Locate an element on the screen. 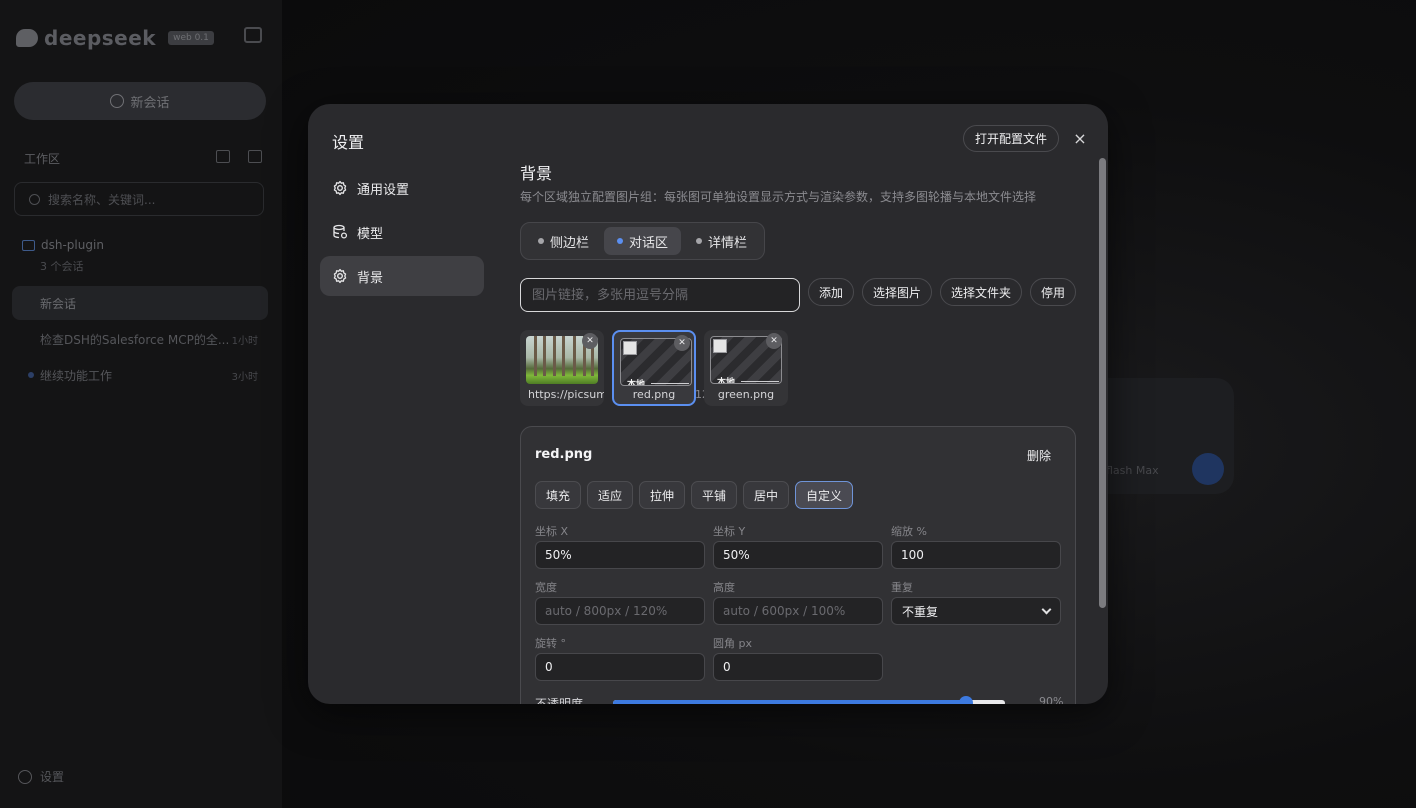 This screenshot has width=1416, height=808. sidebar-settings-button: 设置 is located at coordinates (41, 776).